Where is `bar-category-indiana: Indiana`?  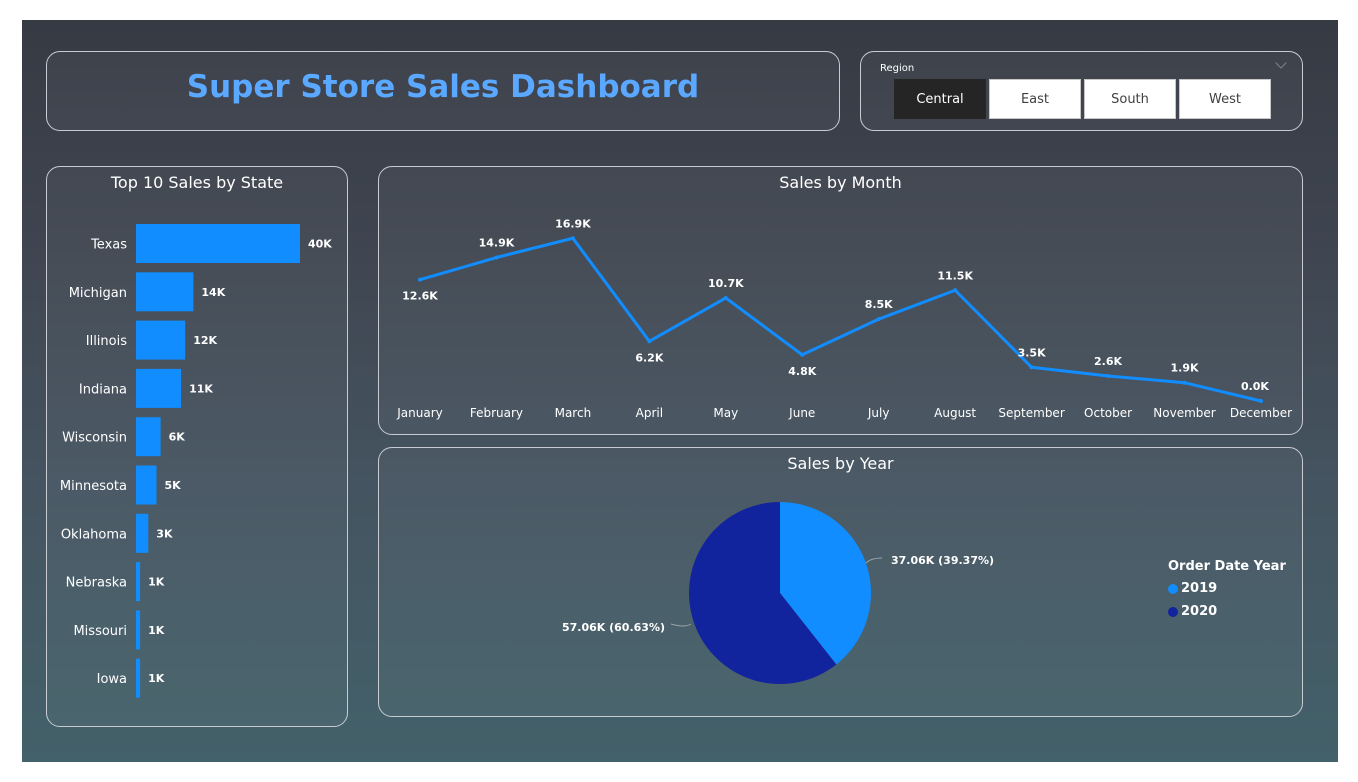 bar-category-indiana: Indiana is located at coordinates (103, 389).